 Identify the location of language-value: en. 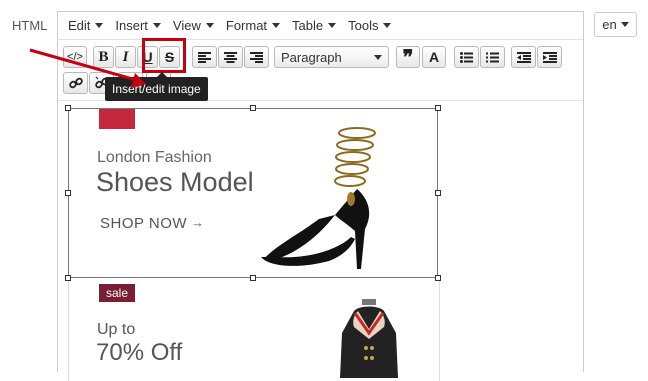
(609, 24).